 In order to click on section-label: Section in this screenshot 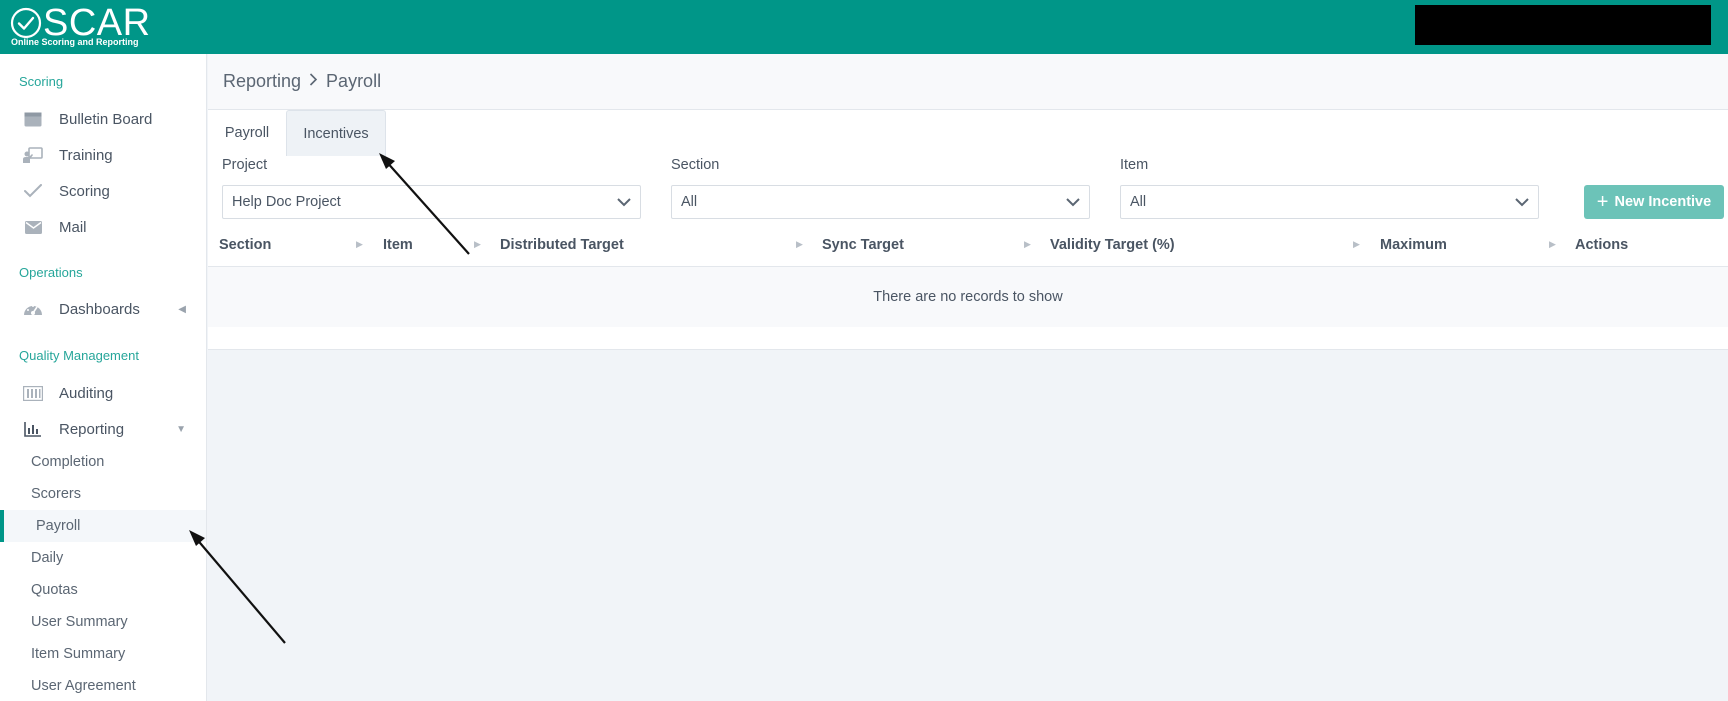, I will do `click(695, 165)`.